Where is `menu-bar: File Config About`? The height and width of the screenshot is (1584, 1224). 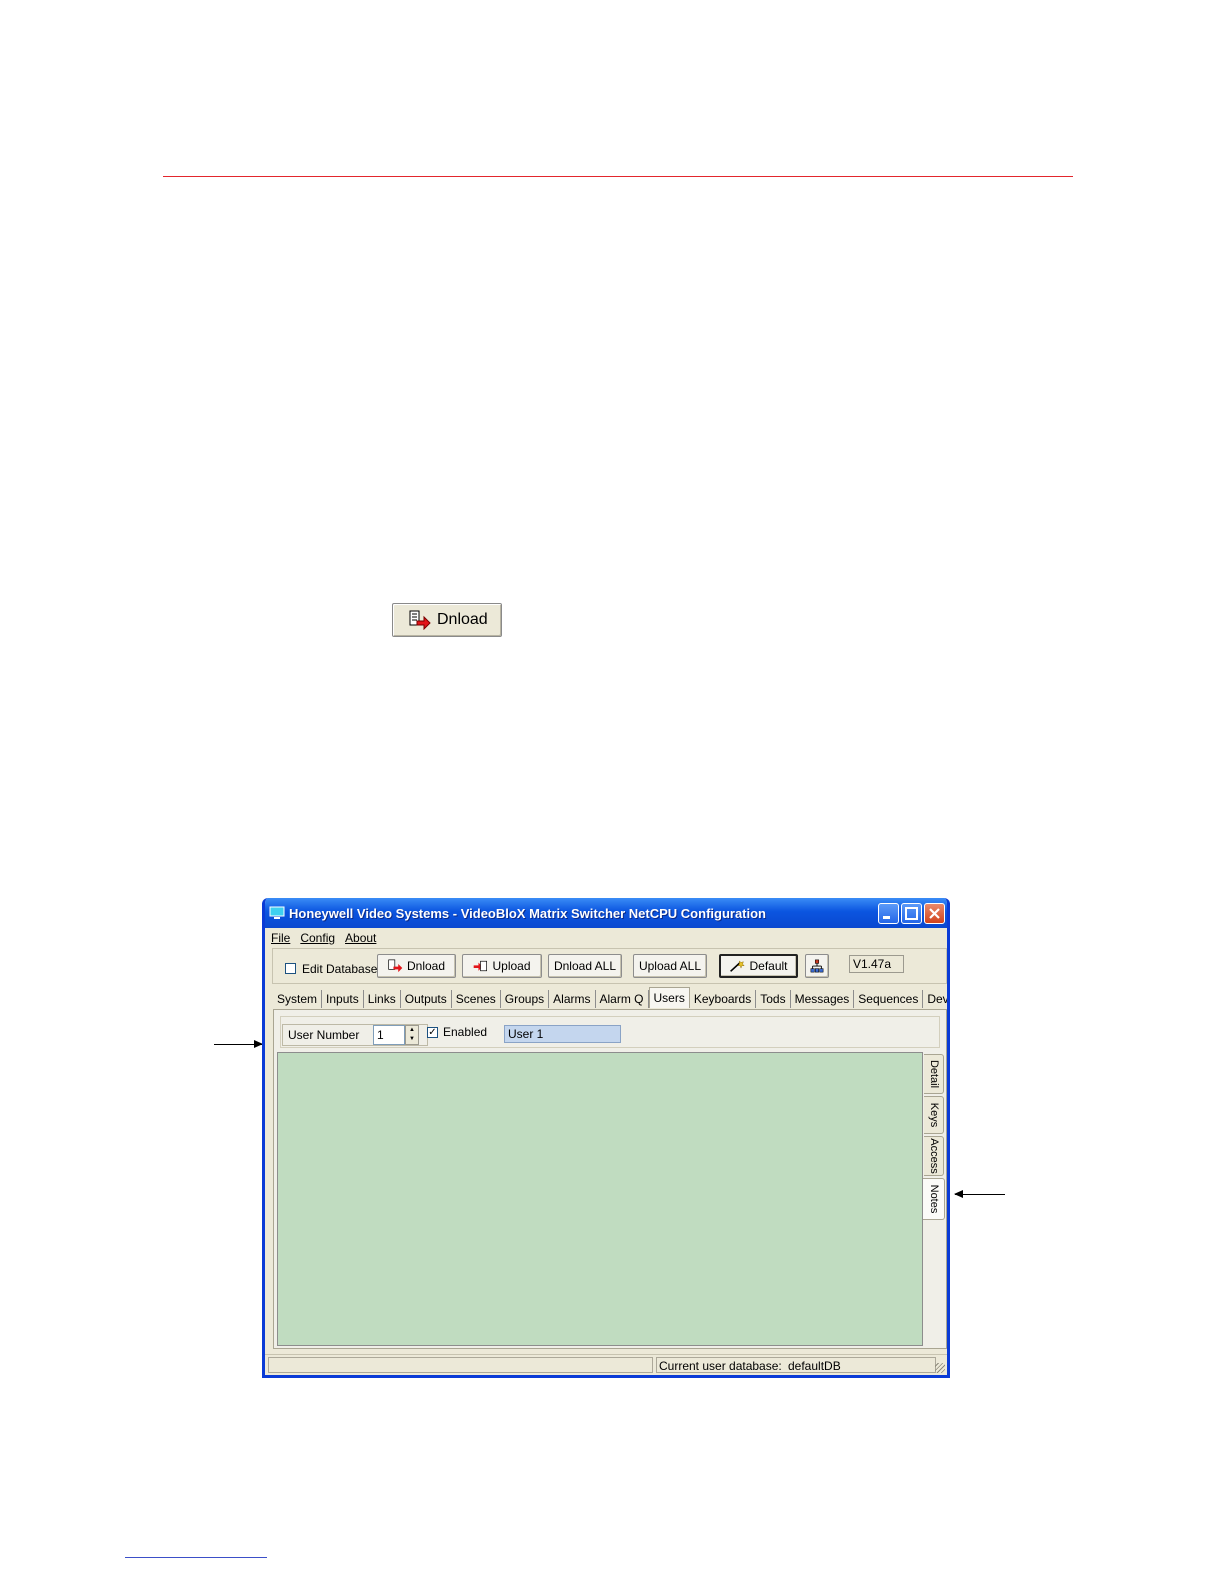 menu-bar: File Config About is located at coordinates (606, 938).